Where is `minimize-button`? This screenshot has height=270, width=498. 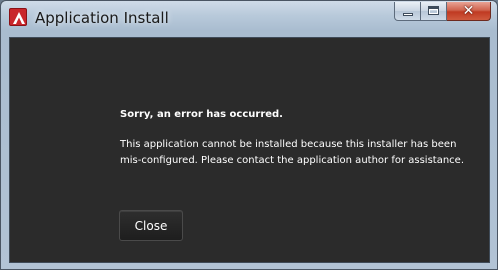 minimize-button is located at coordinates (407, 11).